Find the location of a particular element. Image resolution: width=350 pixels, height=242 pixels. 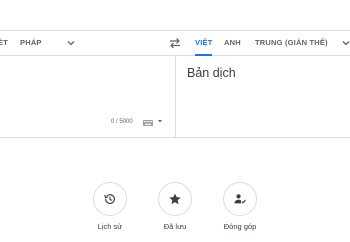

contribute-icon is located at coordinates (240, 199).